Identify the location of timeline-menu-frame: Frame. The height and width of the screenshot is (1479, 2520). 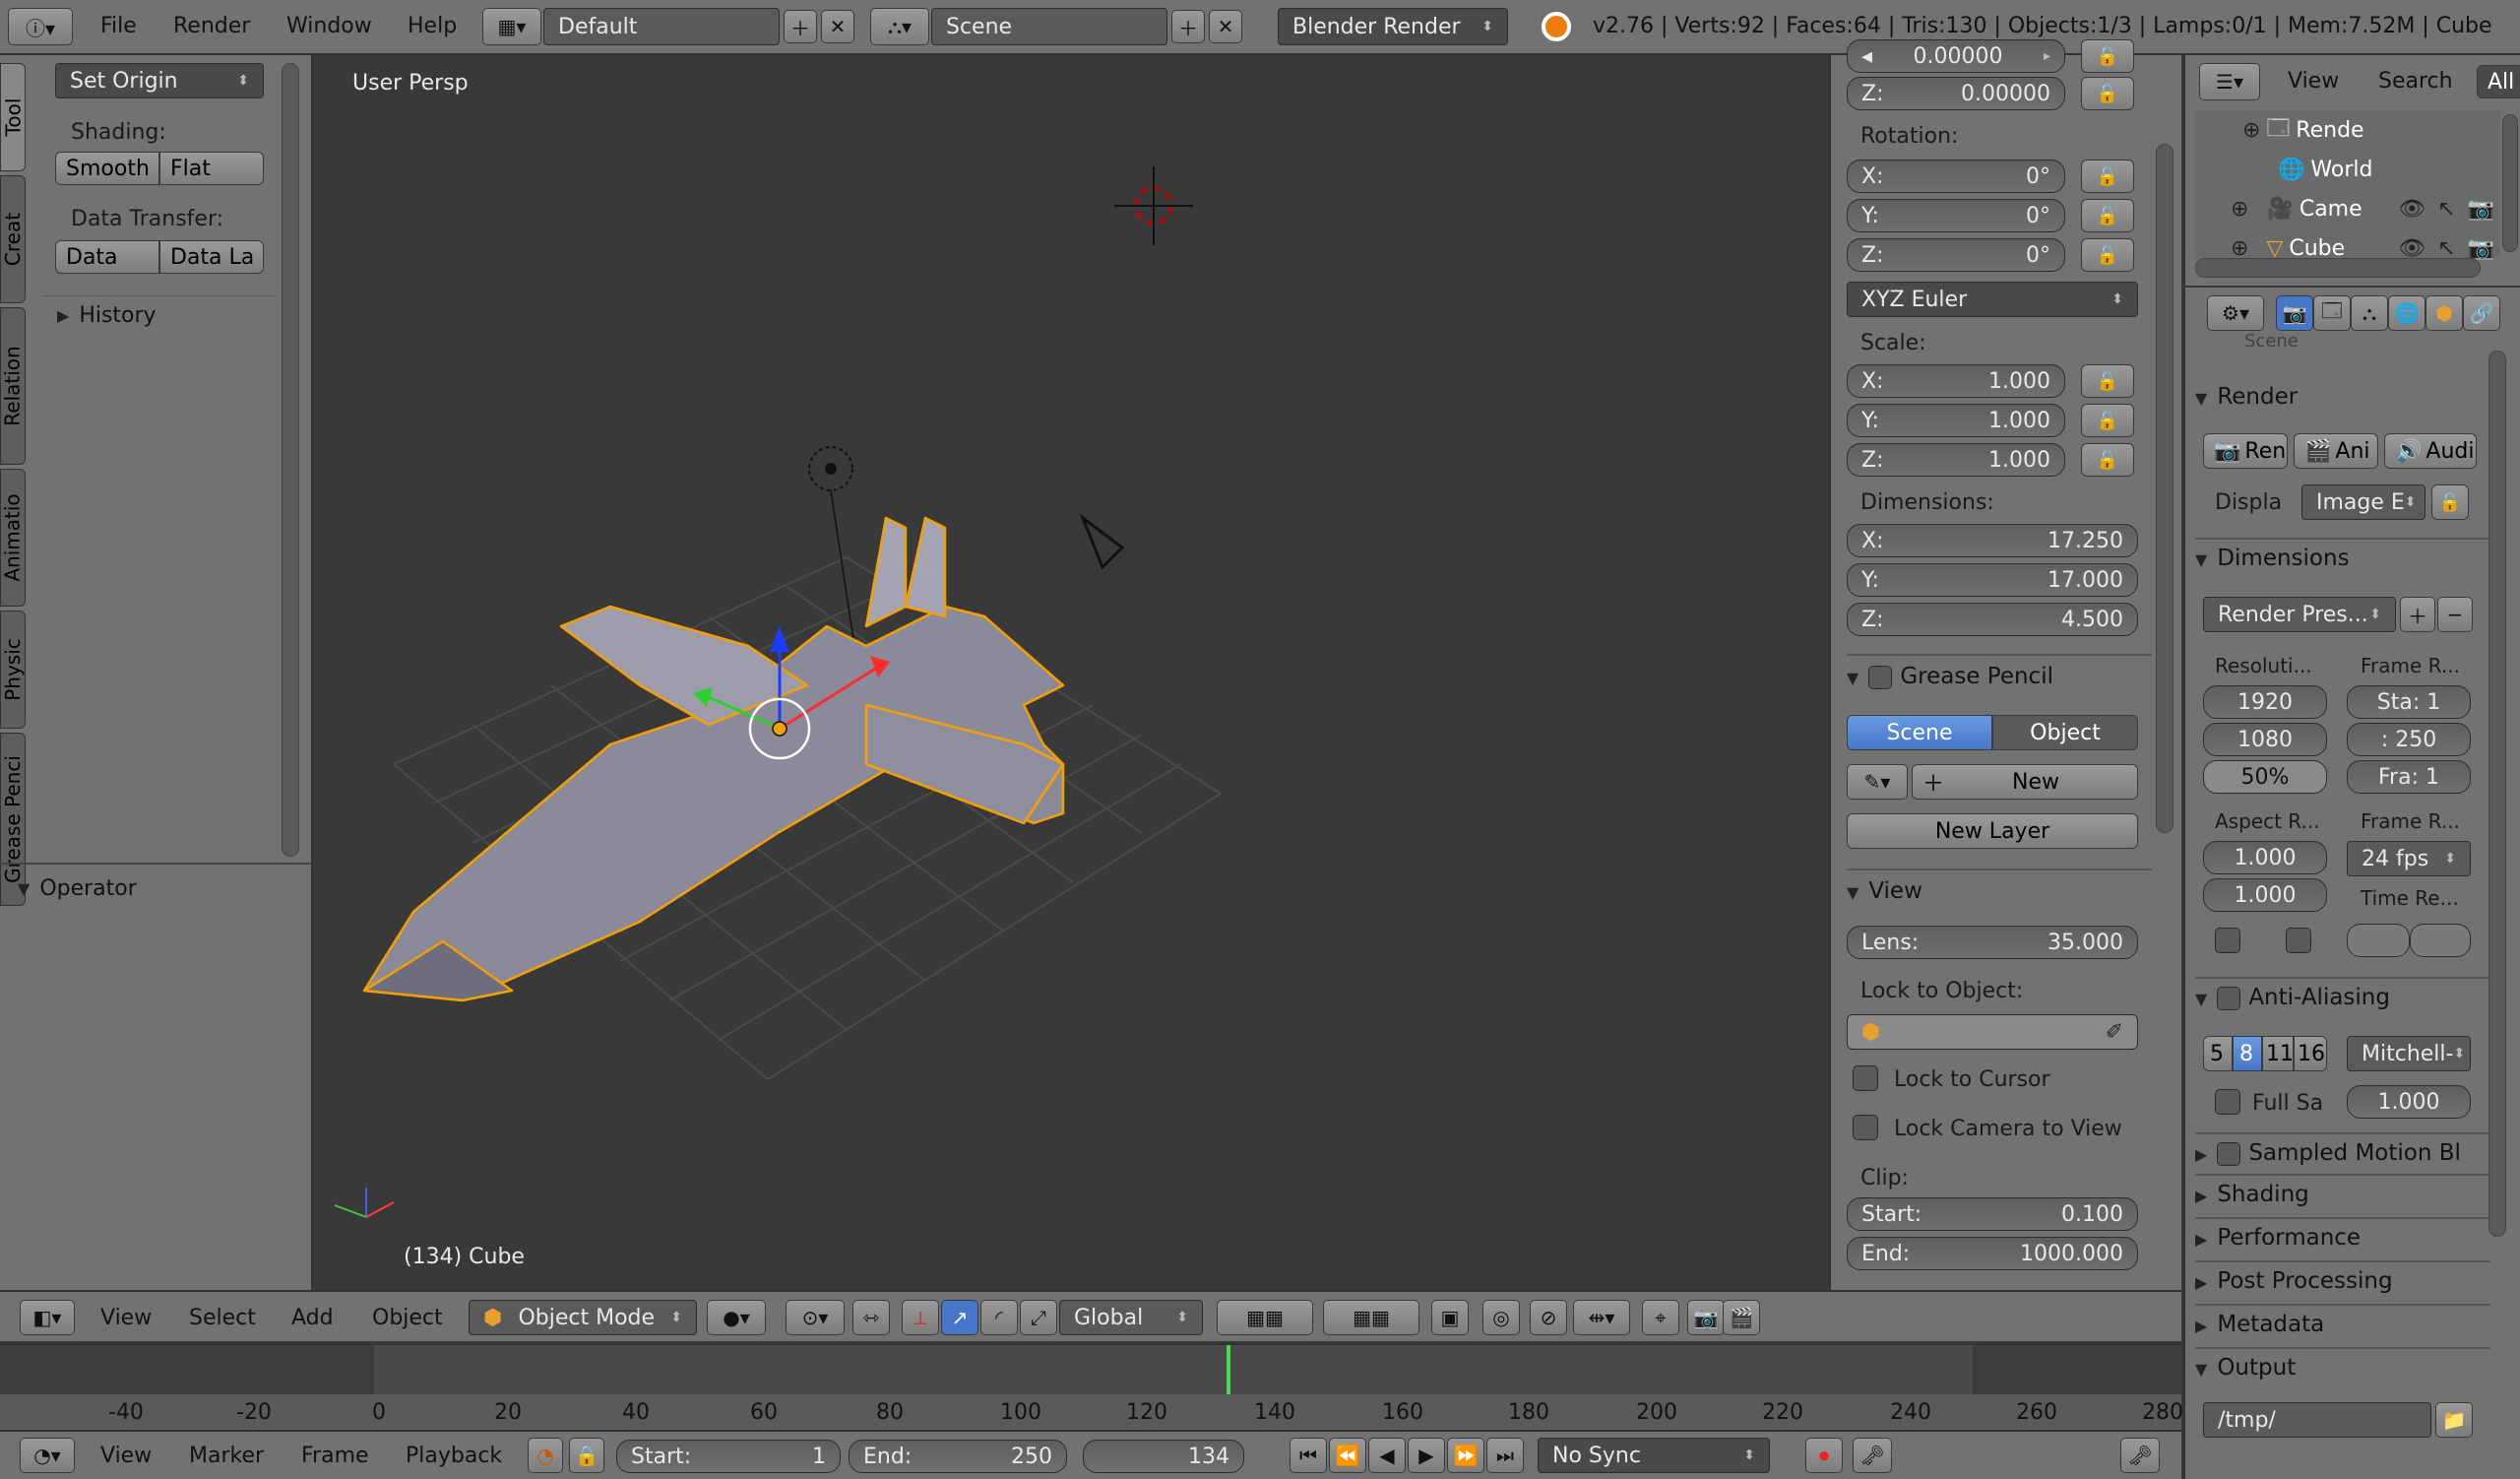
(335, 1456).